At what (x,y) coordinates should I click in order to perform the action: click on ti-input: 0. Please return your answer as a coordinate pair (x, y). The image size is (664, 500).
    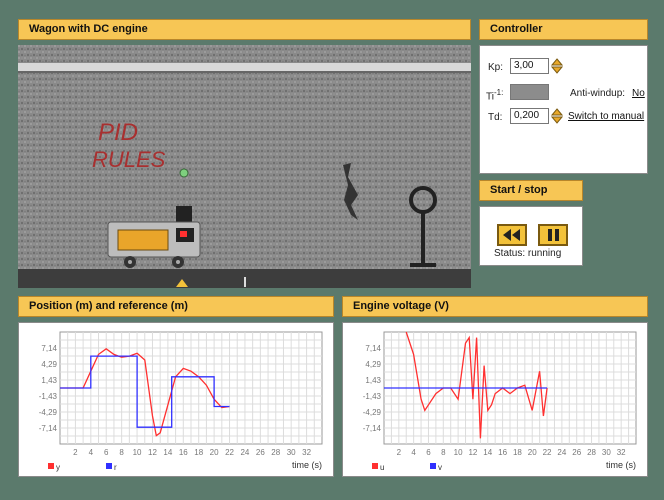
    Looking at the image, I should click on (529, 92).